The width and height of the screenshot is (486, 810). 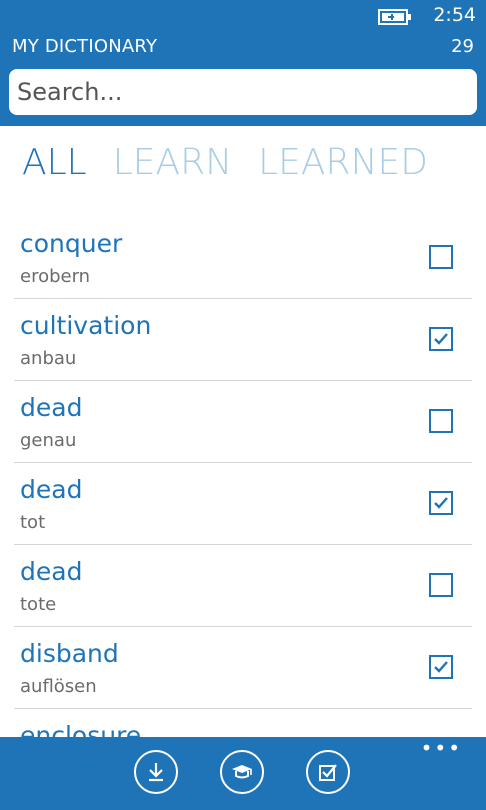 What do you see at coordinates (71, 243) in the screenshot?
I see `word-term: conquer` at bounding box center [71, 243].